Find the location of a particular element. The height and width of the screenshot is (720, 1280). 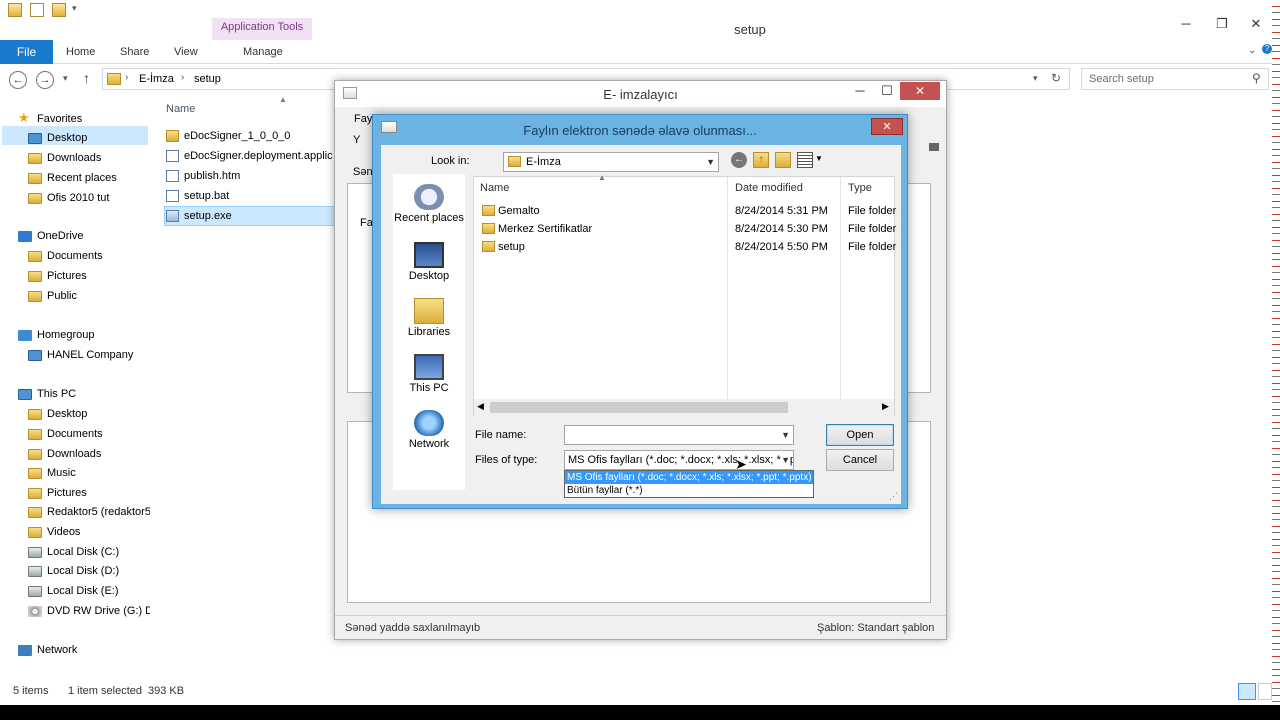

breadcrumb-item: setup is located at coordinates (207, 79).